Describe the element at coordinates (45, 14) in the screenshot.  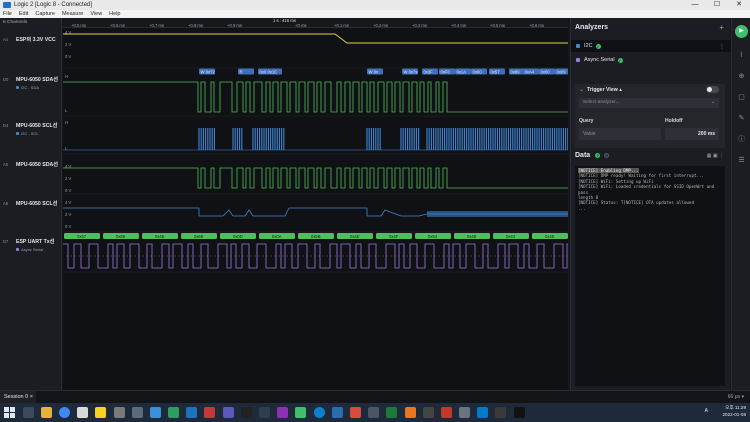
I see `menu-capture: Capture` at that location.